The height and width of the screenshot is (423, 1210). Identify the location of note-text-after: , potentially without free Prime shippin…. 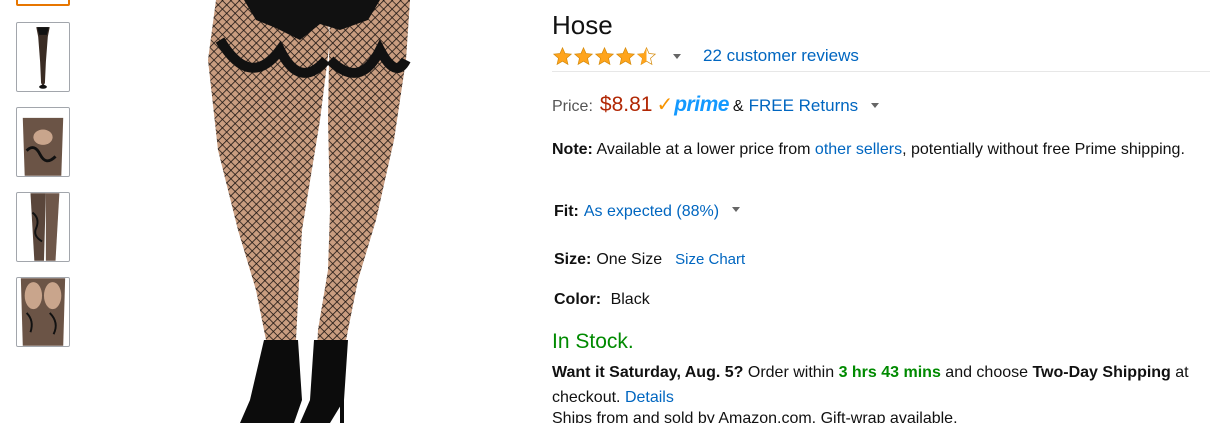
(1043, 149).